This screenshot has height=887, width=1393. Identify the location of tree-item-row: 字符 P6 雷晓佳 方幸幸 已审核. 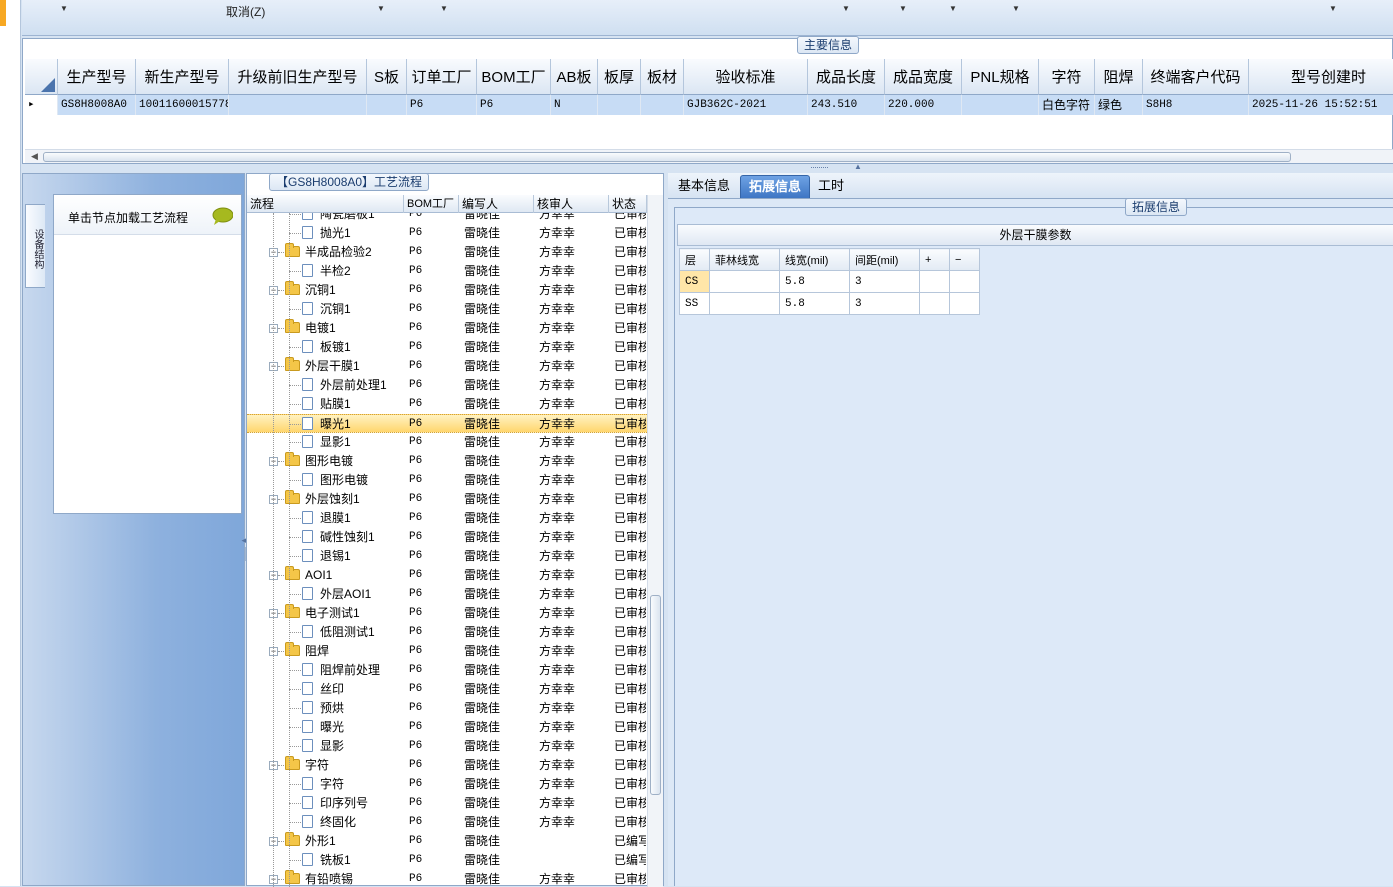
(447, 784).